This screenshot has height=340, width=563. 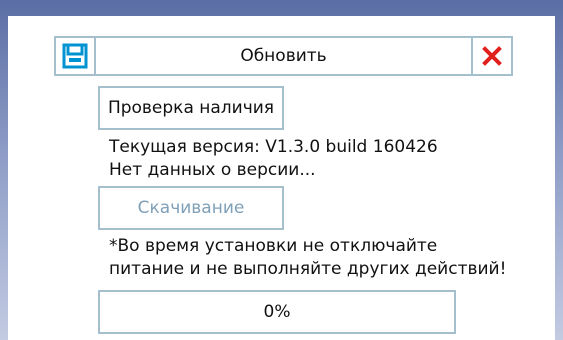 What do you see at coordinates (308, 269) in the screenshot?
I see `warning-text-line-2: питание и не выполняйте других действий!` at bounding box center [308, 269].